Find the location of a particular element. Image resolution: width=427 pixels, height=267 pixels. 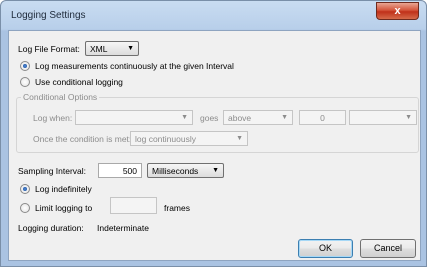

conditional-logging-label: Use conditional logging is located at coordinates (79, 82).